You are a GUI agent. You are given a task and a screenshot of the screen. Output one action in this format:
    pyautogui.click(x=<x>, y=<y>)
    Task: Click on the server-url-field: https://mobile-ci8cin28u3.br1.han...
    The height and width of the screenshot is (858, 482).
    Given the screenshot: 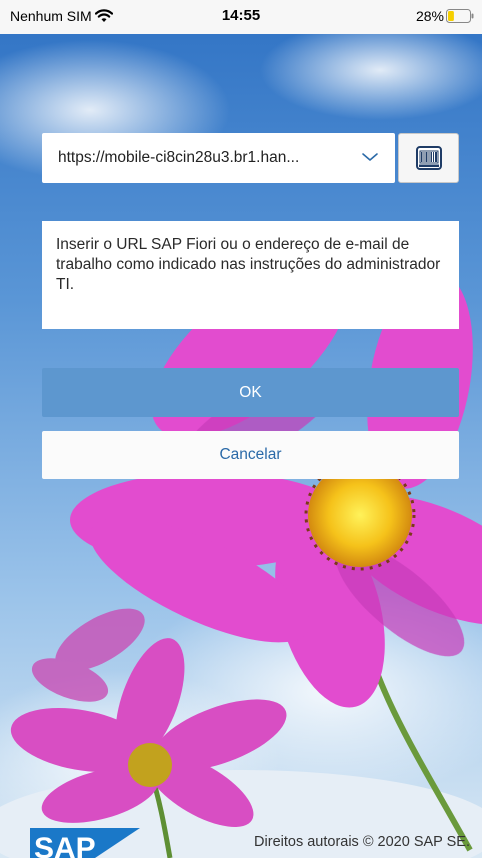 What is the action you would take?
    pyautogui.click(x=218, y=158)
    